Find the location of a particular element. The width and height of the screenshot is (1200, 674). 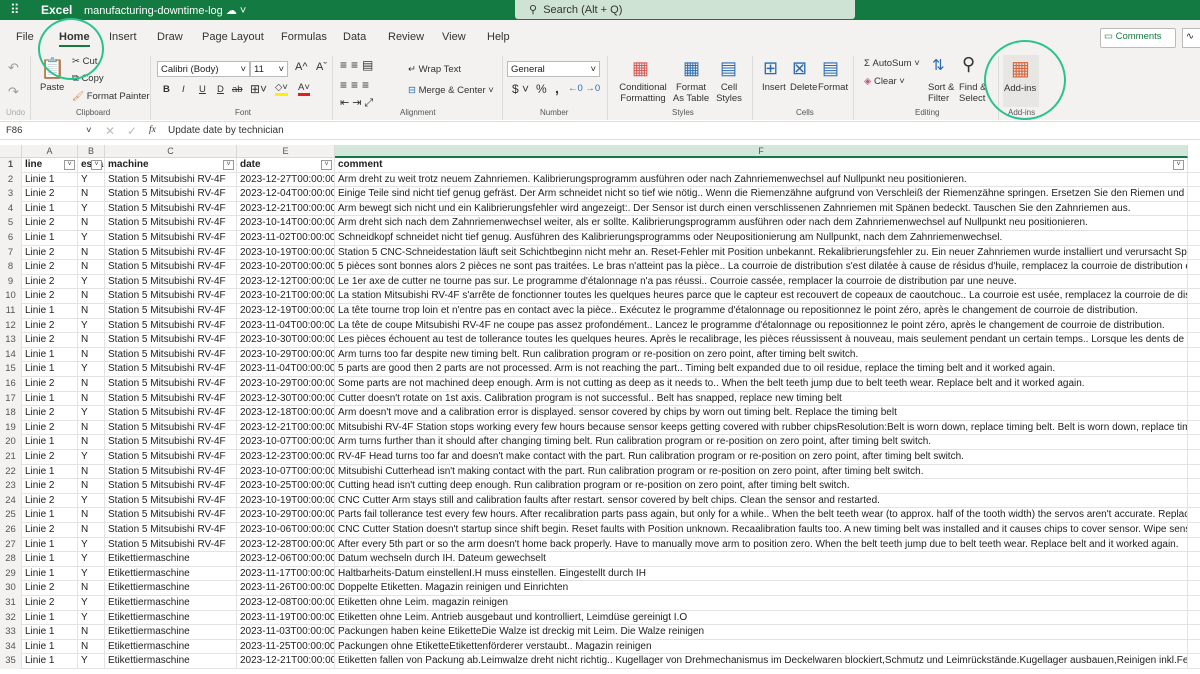

enter-icon: ✓ is located at coordinates (132, 131).